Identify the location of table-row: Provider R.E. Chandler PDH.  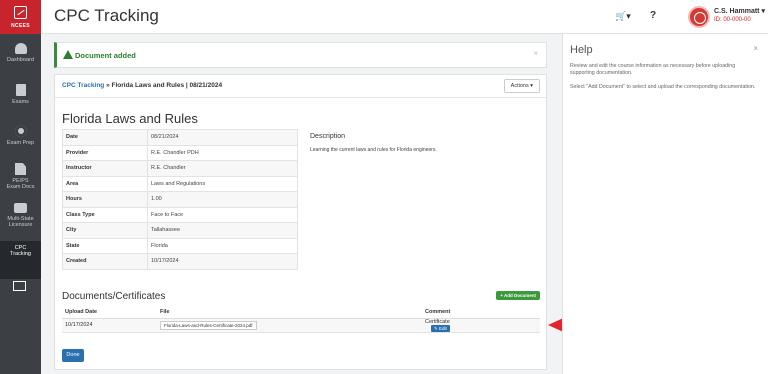
(180, 152).